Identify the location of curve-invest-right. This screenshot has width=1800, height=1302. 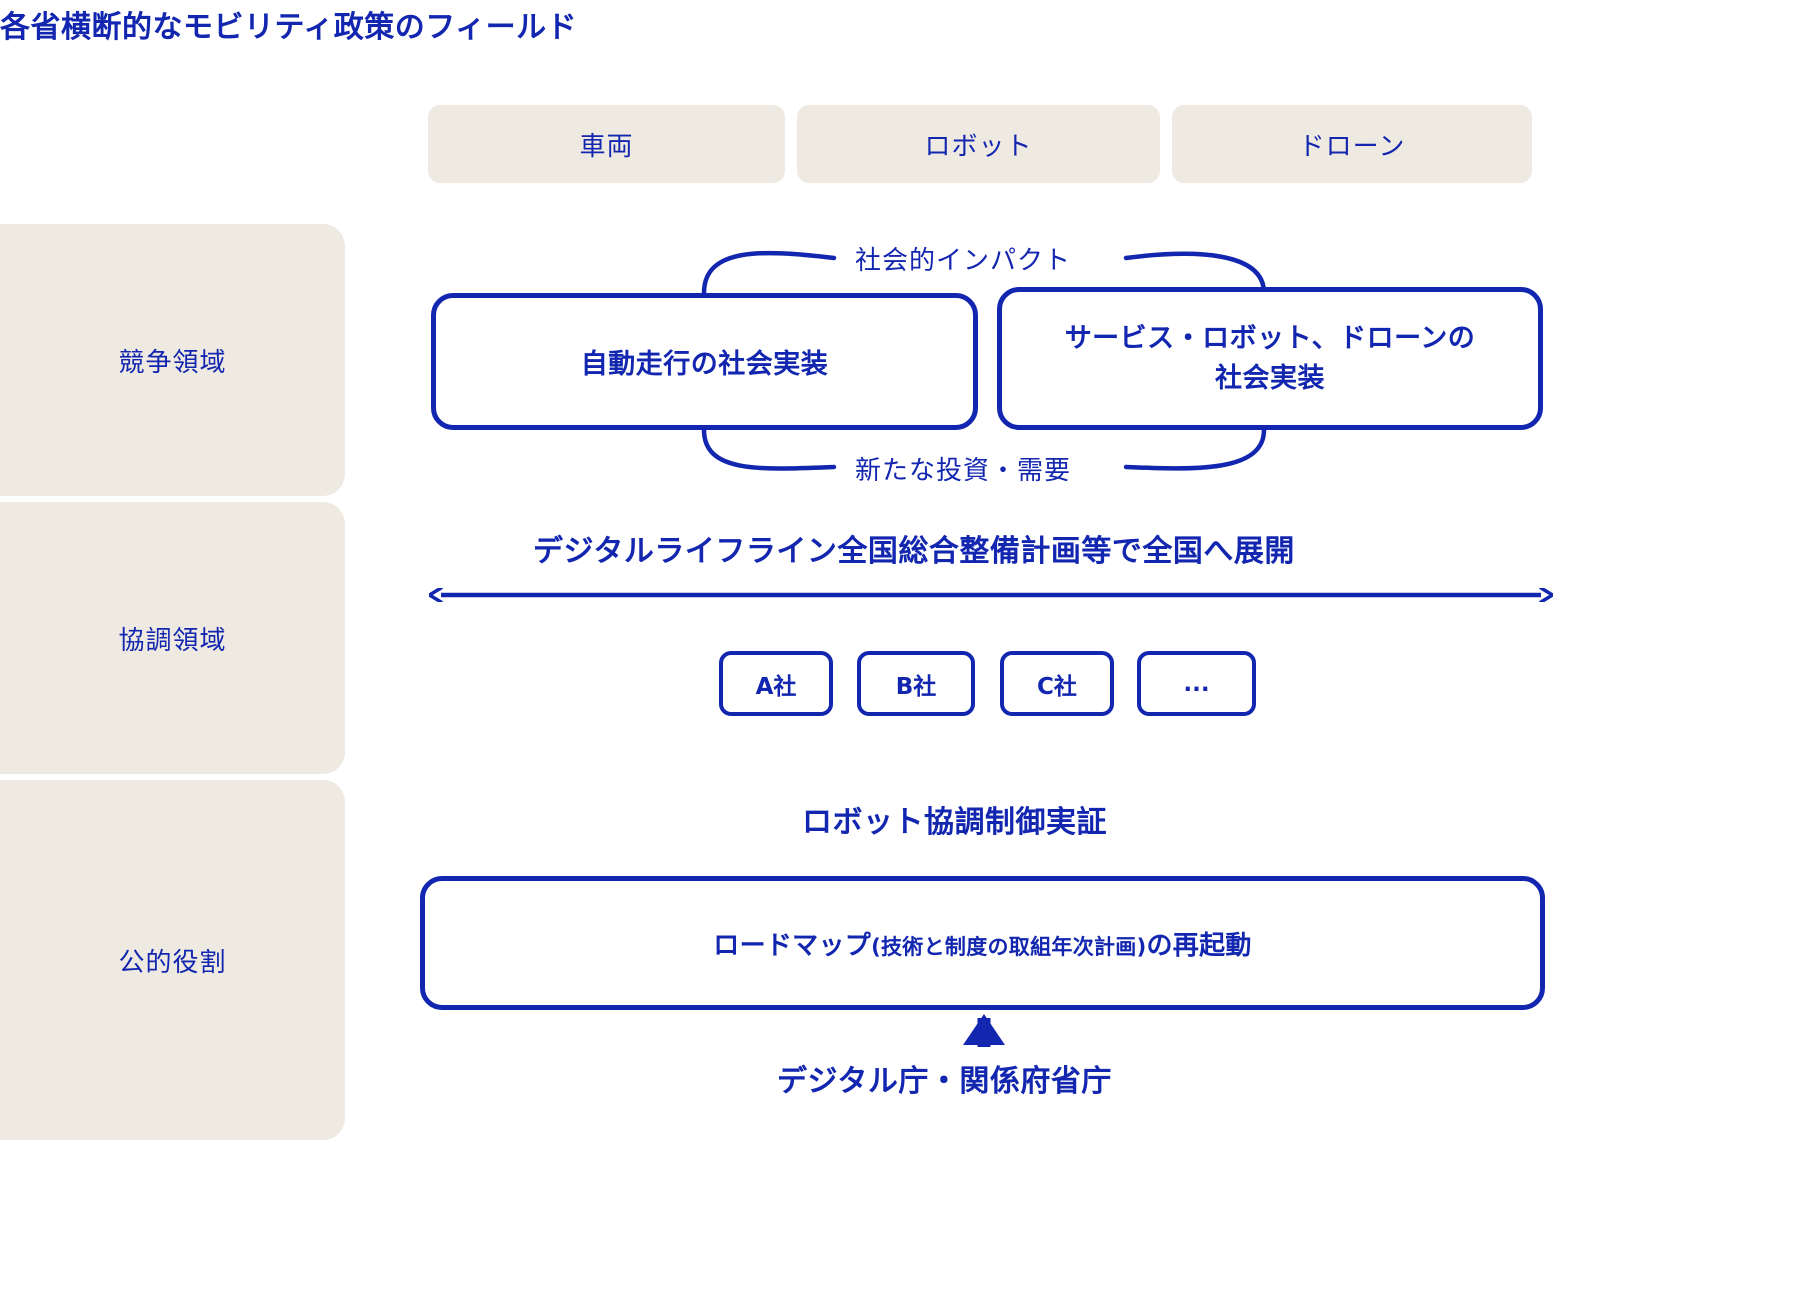
(1195, 449).